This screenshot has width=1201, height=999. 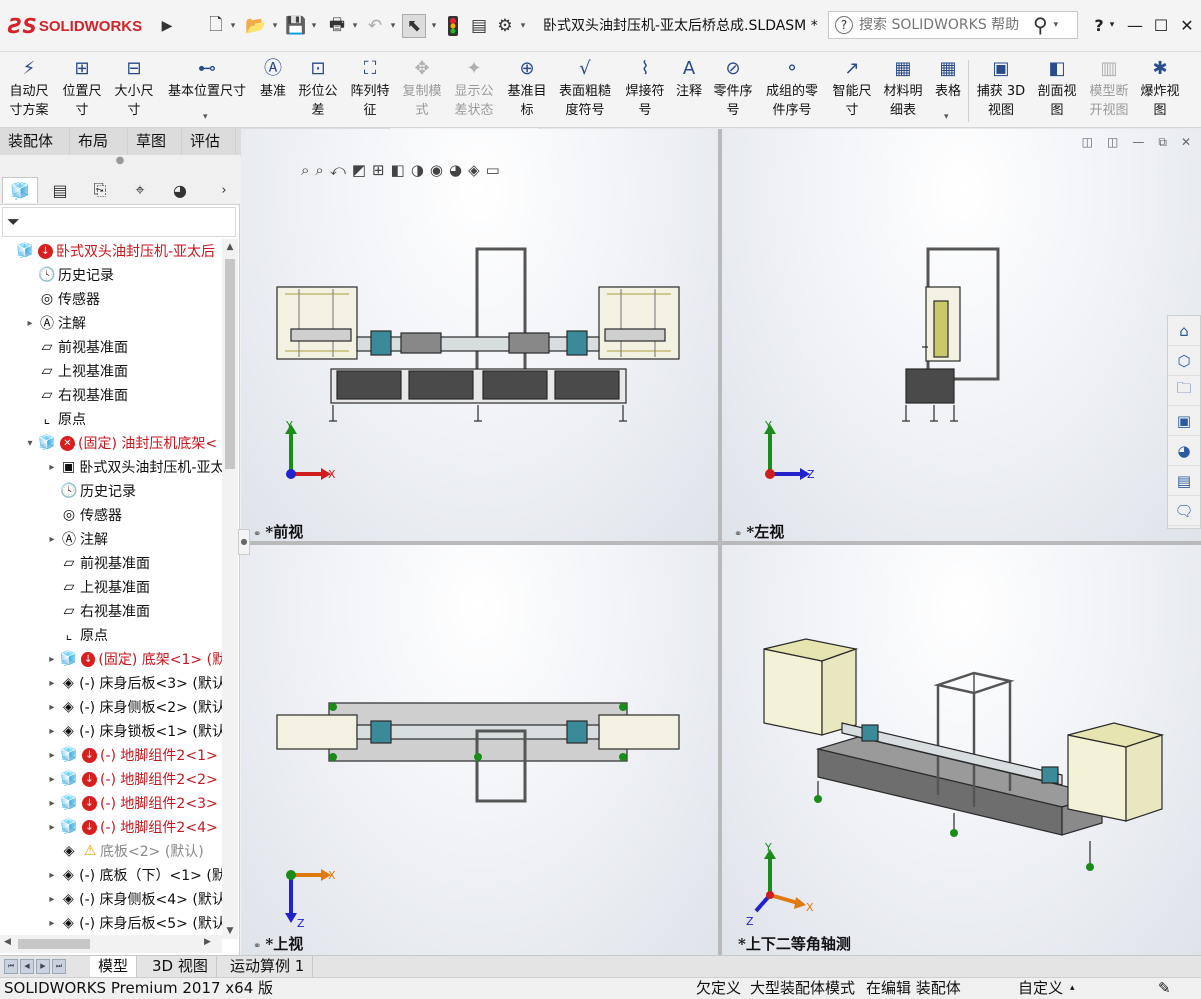 What do you see at coordinates (27, 966) in the screenshot?
I see `prev-tab-icon: ◀` at bounding box center [27, 966].